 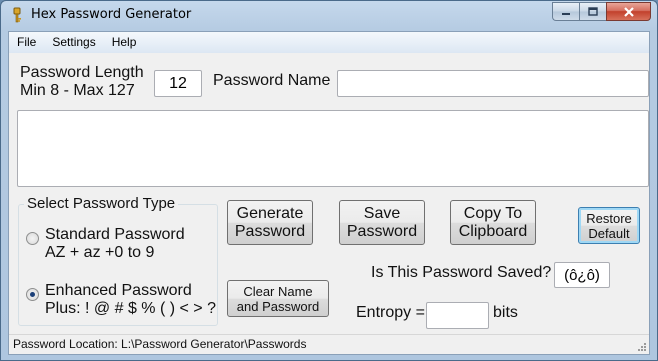 I want to click on title-bar: Hex Password Generator, so click(x=329, y=15).